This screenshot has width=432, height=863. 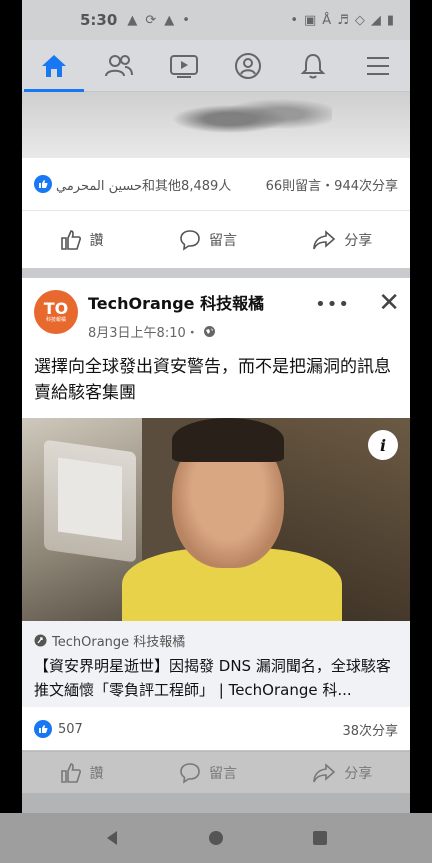 I want to click on nav-notifications, so click(x=313, y=66).